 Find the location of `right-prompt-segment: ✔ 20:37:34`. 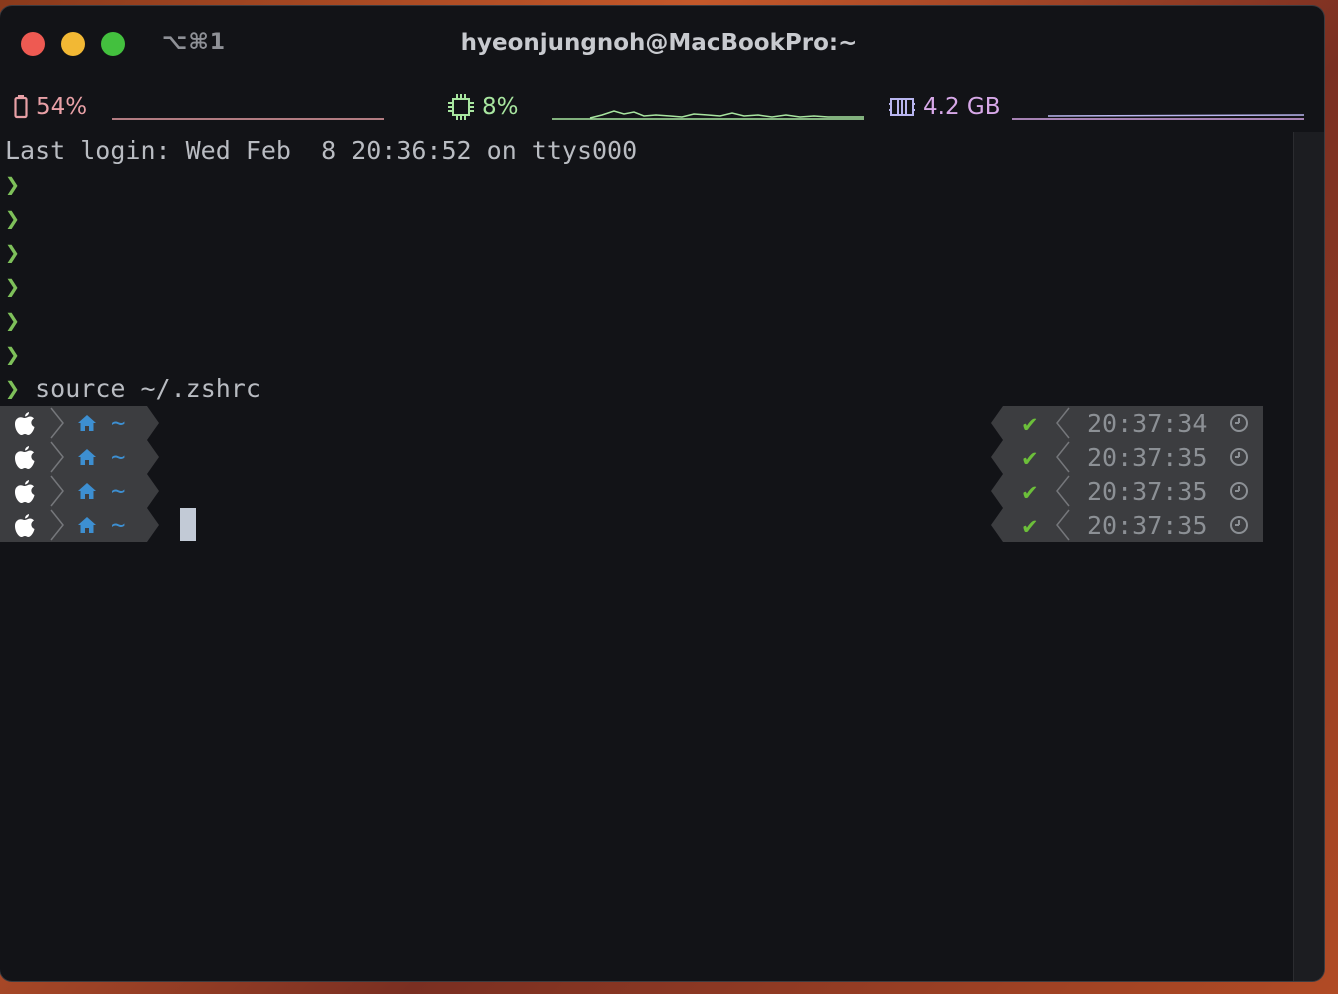

right-prompt-segment: ✔ 20:37:34 is located at coordinates (1127, 423).